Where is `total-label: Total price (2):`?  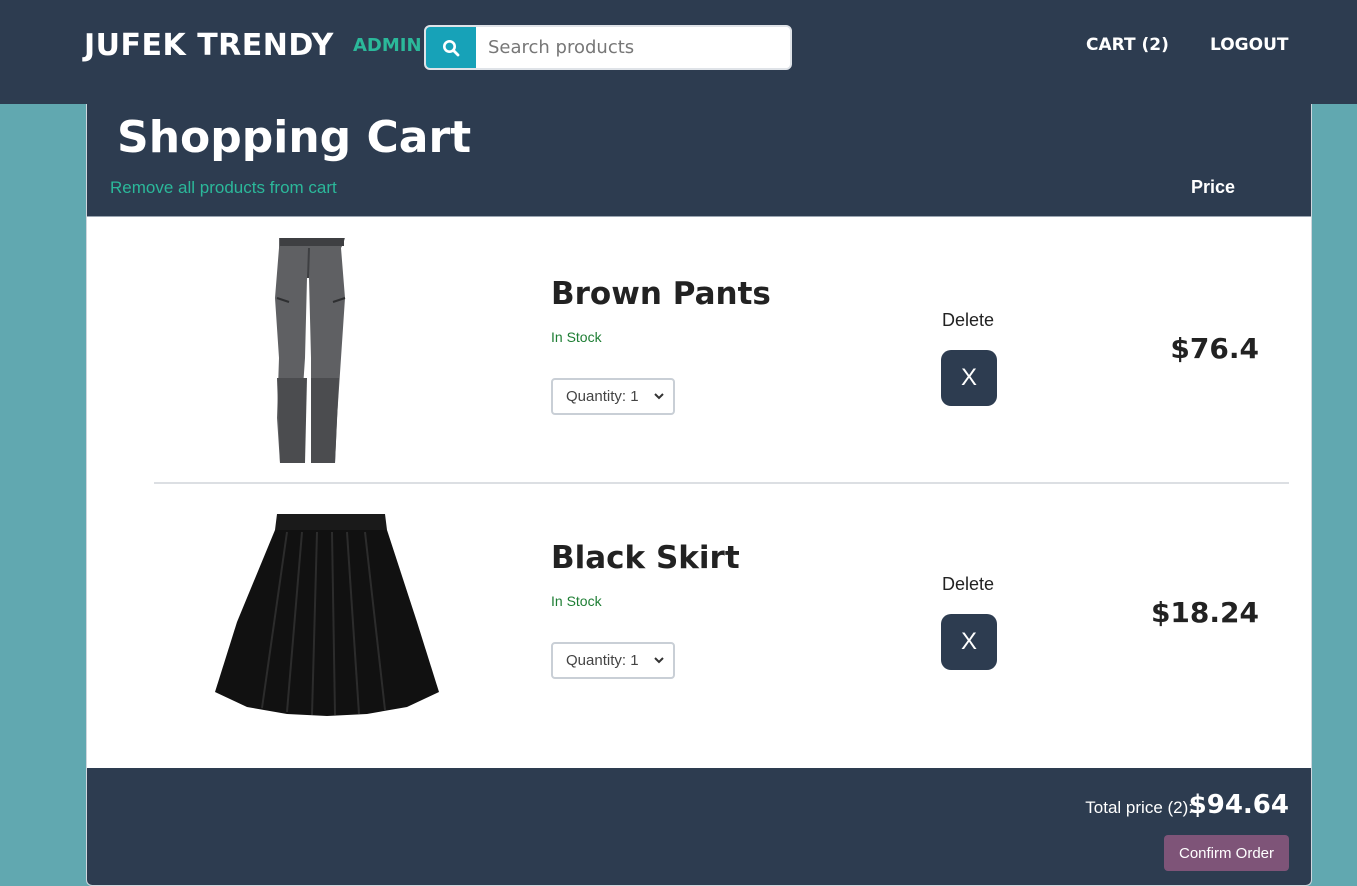 total-label: Total price (2): is located at coordinates (1139, 807).